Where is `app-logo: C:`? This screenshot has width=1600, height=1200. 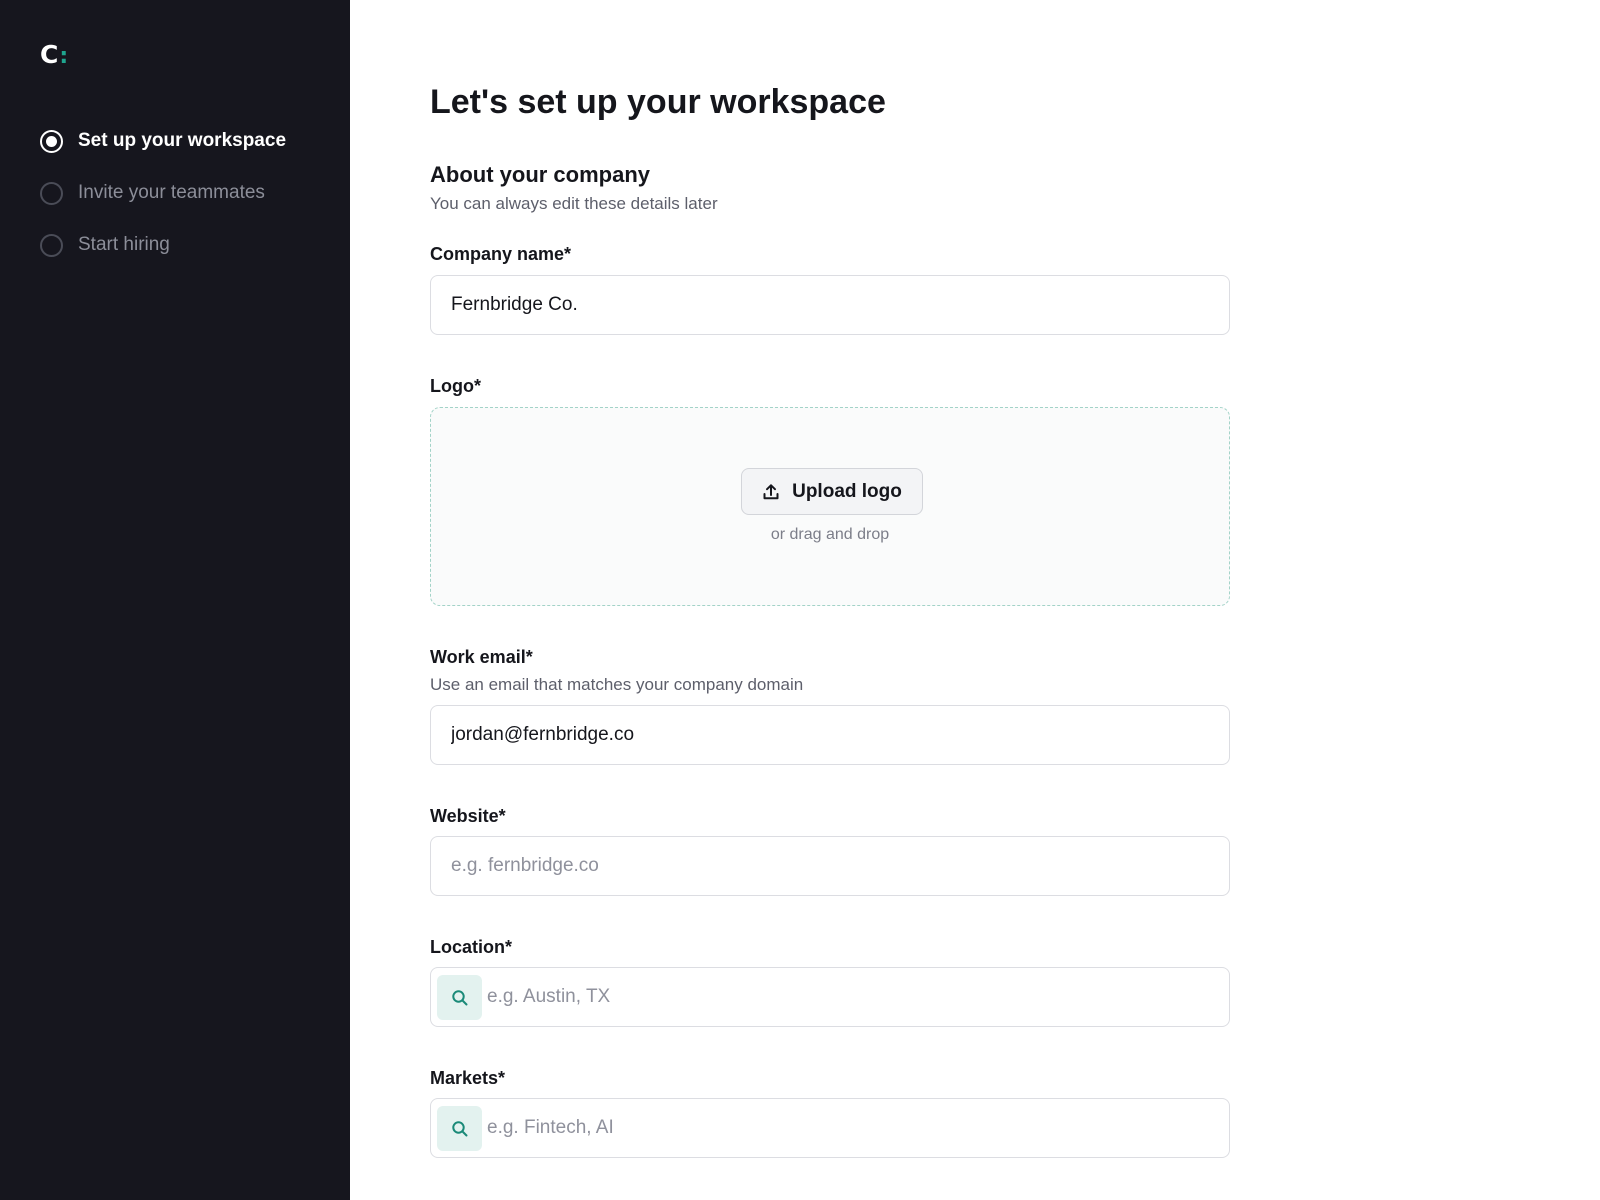 app-logo: C: is located at coordinates (54, 56).